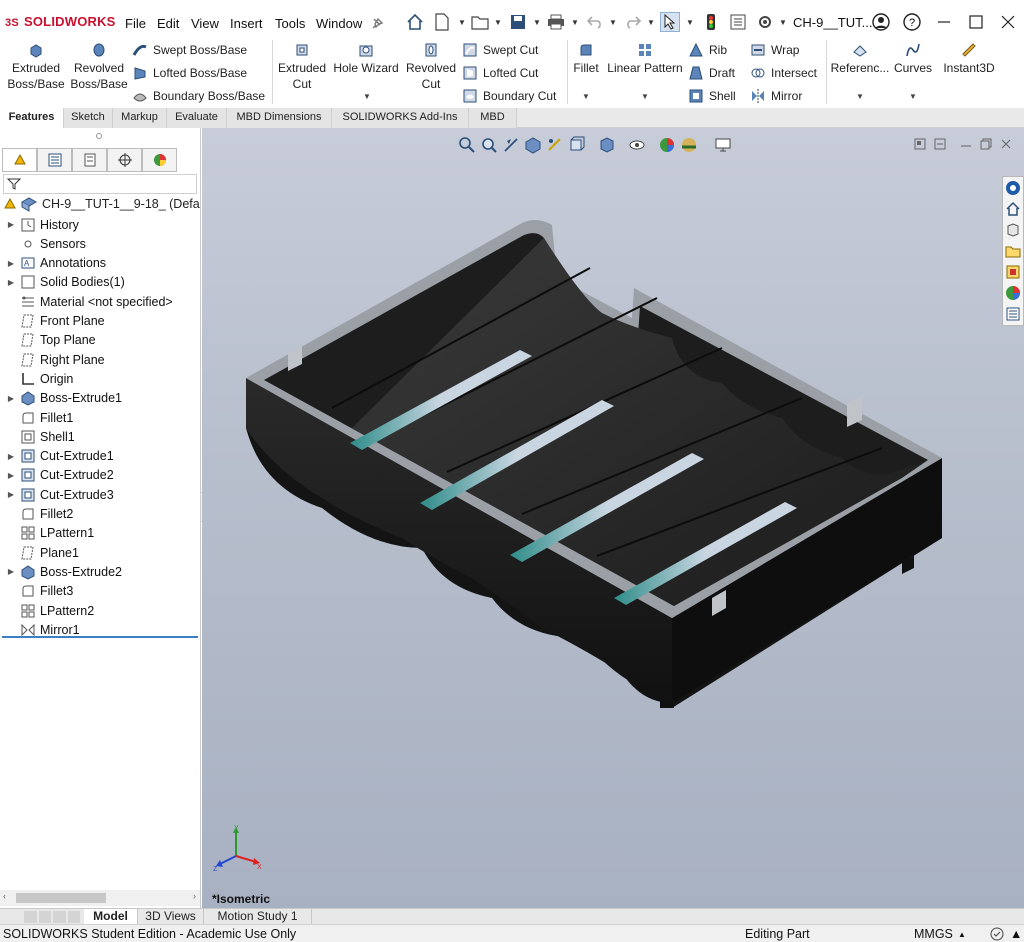 Image resolution: width=1024 pixels, height=942 pixels. I want to click on prev-tab-arrow-icon, so click(44, 917).